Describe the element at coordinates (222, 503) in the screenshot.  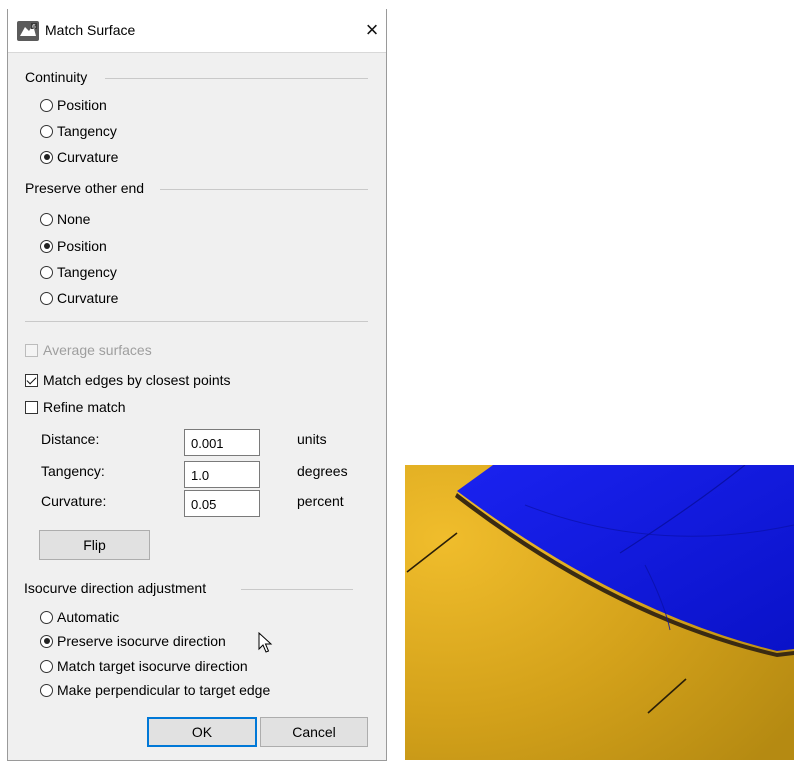
I see `curvature-input: 0.05` at that location.